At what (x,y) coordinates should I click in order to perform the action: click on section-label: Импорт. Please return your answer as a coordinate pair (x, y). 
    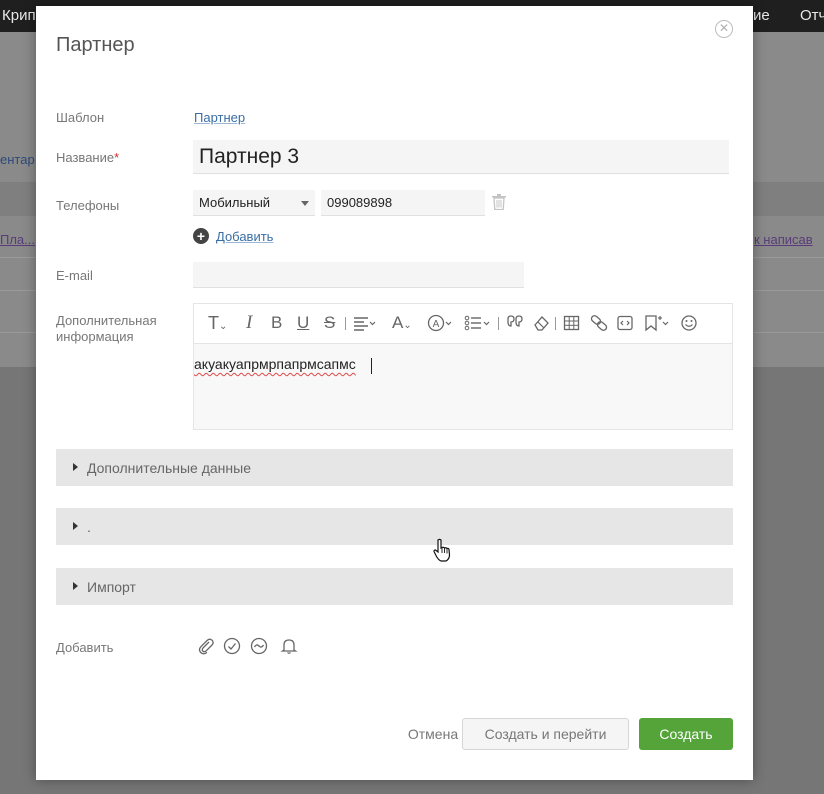
    Looking at the image, I should click on (111, 587).